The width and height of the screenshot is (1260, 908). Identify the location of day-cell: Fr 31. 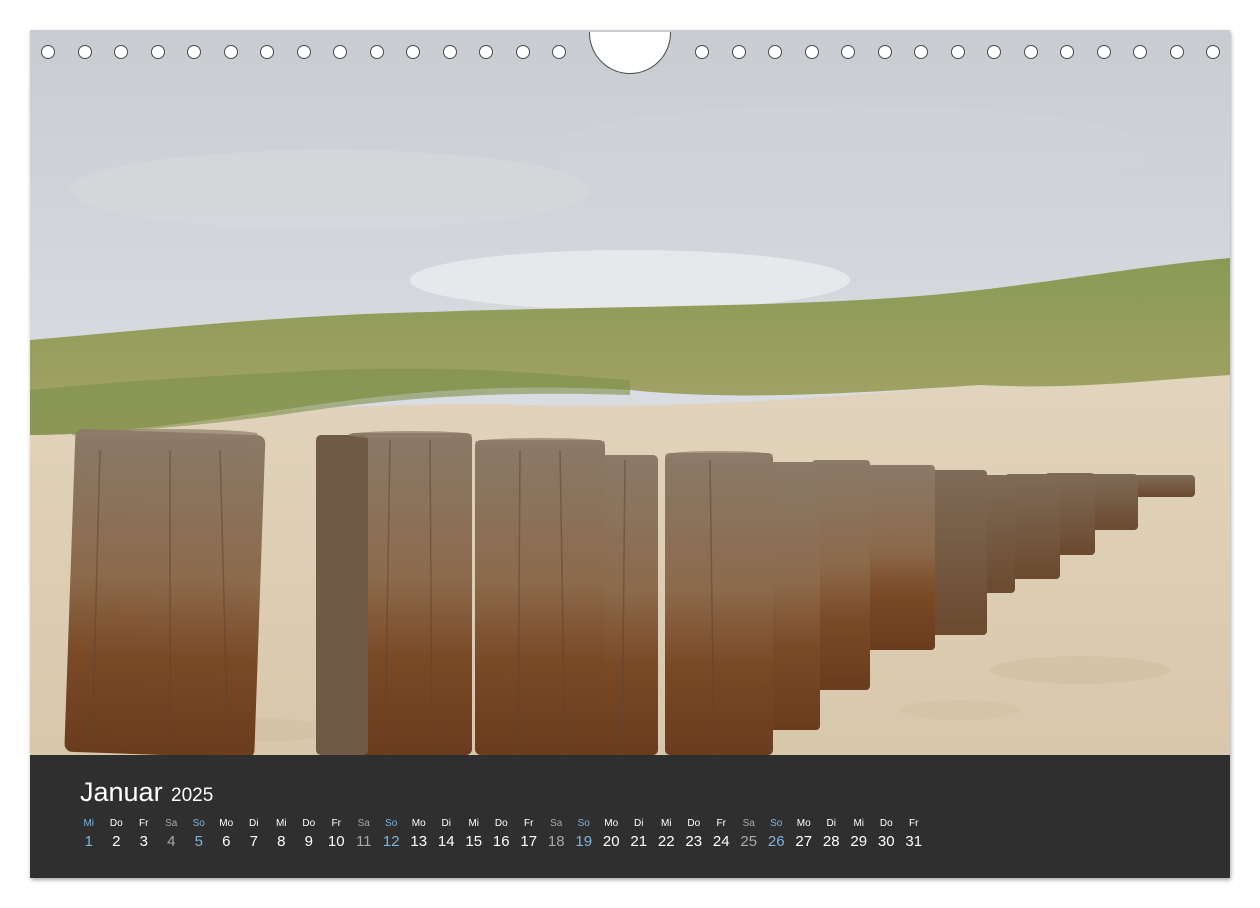
(914, 835).